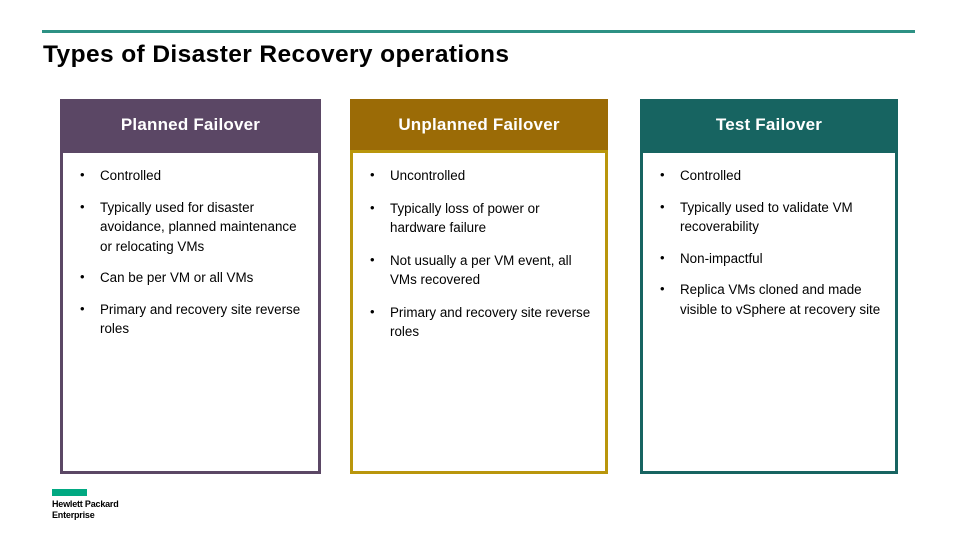 This screenshot has height=540, width=960. I want to click on column-header-test-failover: Test Failover, so click(769, 124).